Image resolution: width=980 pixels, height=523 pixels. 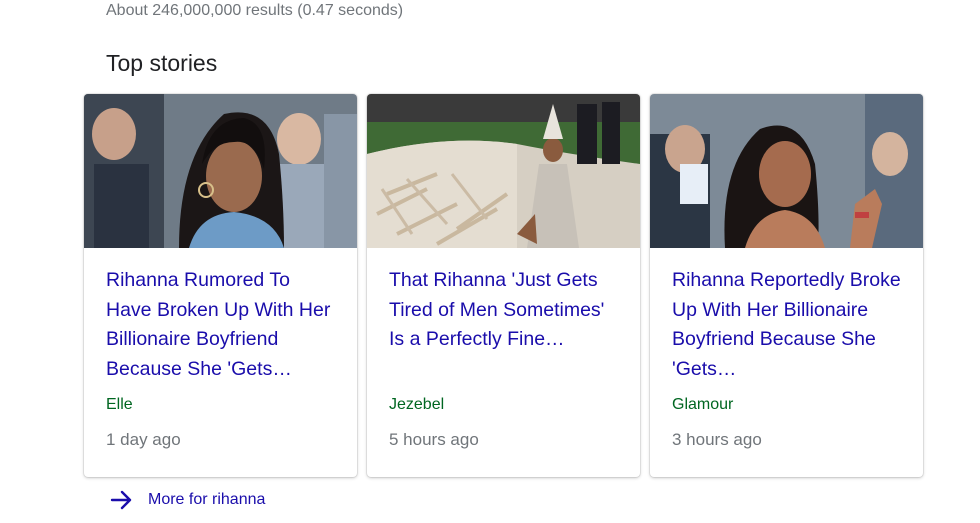 I want to click on story-source: Elle, so click(x=119, y=404).